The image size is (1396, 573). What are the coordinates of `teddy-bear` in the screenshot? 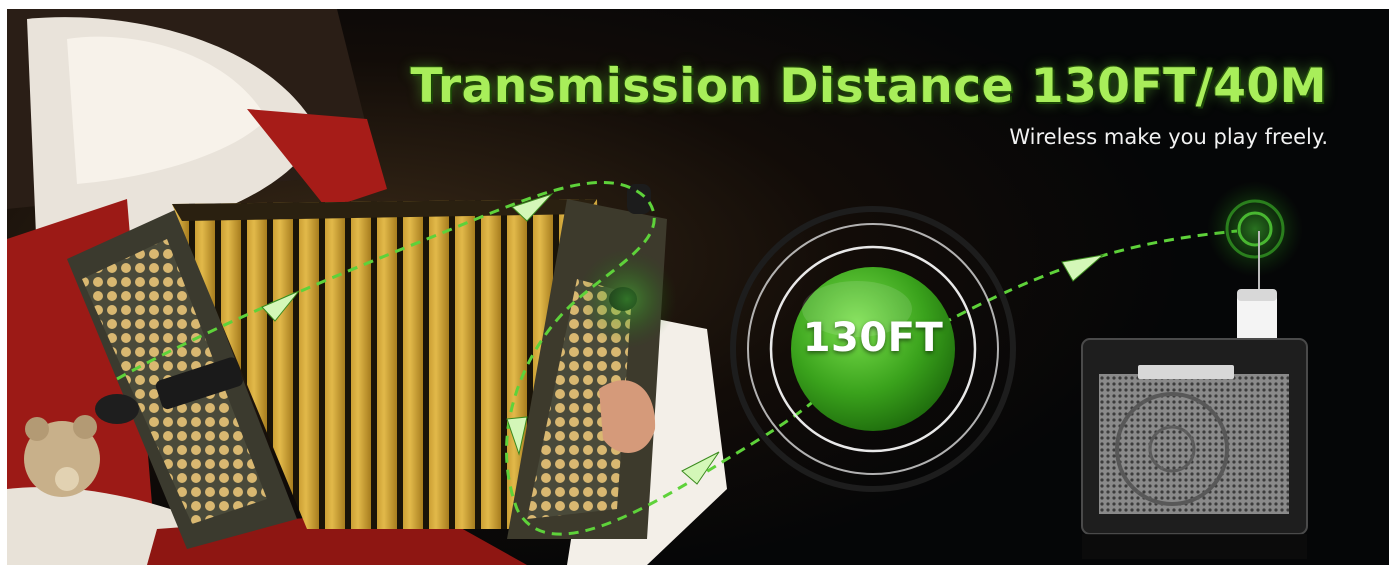 It's located at (62, 456).